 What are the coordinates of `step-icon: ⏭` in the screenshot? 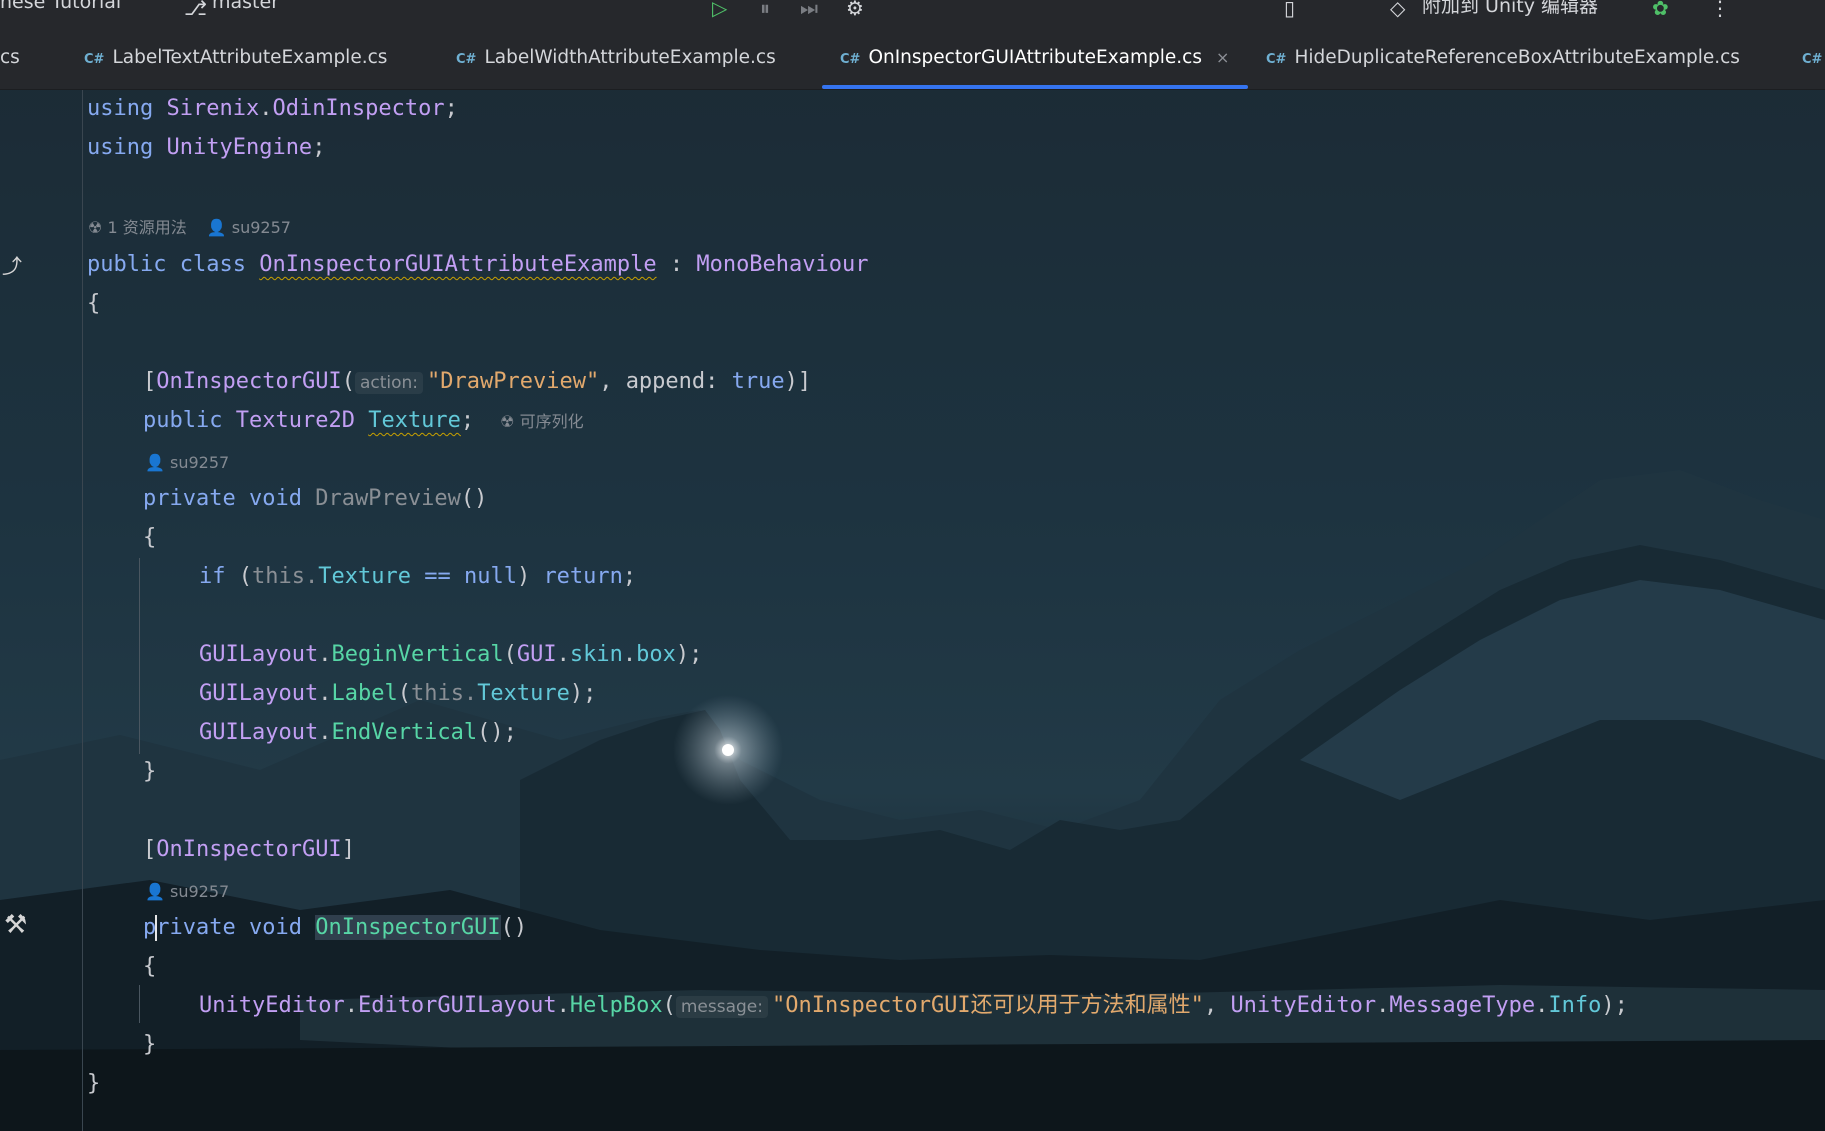 It's located at (809, 10).